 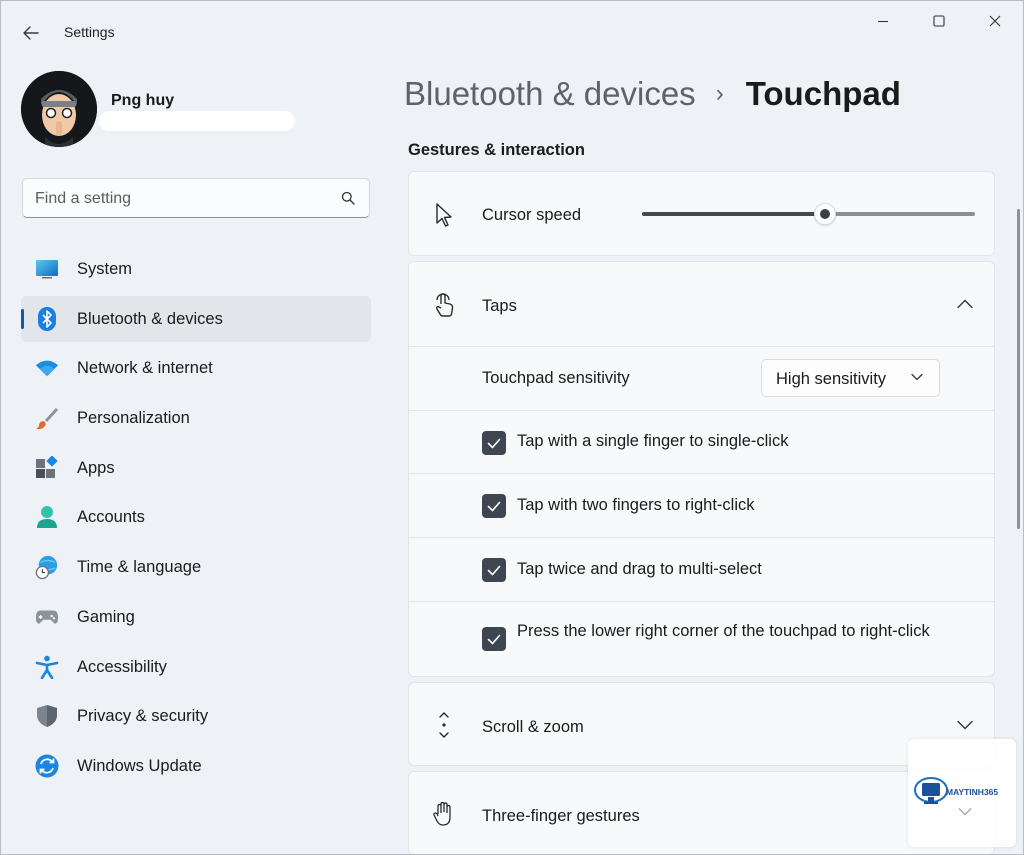 I want to click on sidebar-item-bluetooth: Bluetooth & devices, so click(x=196, y=318).